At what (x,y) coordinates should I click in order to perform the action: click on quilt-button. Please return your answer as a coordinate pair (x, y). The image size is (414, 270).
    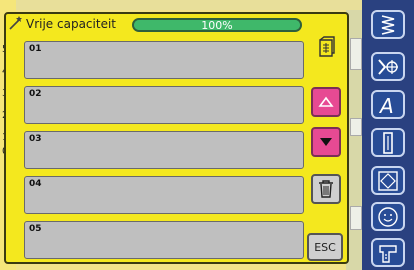
    Looking at the image, I should click on (388, 180).